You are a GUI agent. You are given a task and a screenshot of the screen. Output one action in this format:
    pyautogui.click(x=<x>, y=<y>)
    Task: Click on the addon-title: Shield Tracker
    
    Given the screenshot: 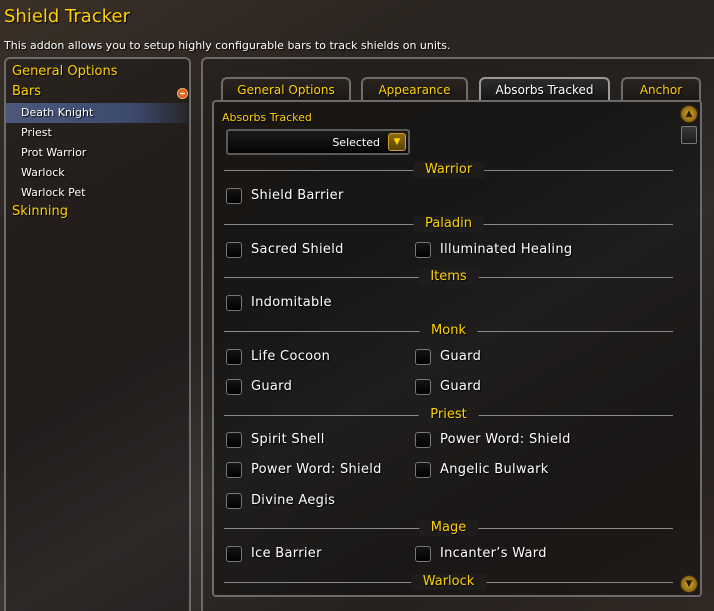 What is the action you would take?
    pyautogui.click(x=67, y=16)
    